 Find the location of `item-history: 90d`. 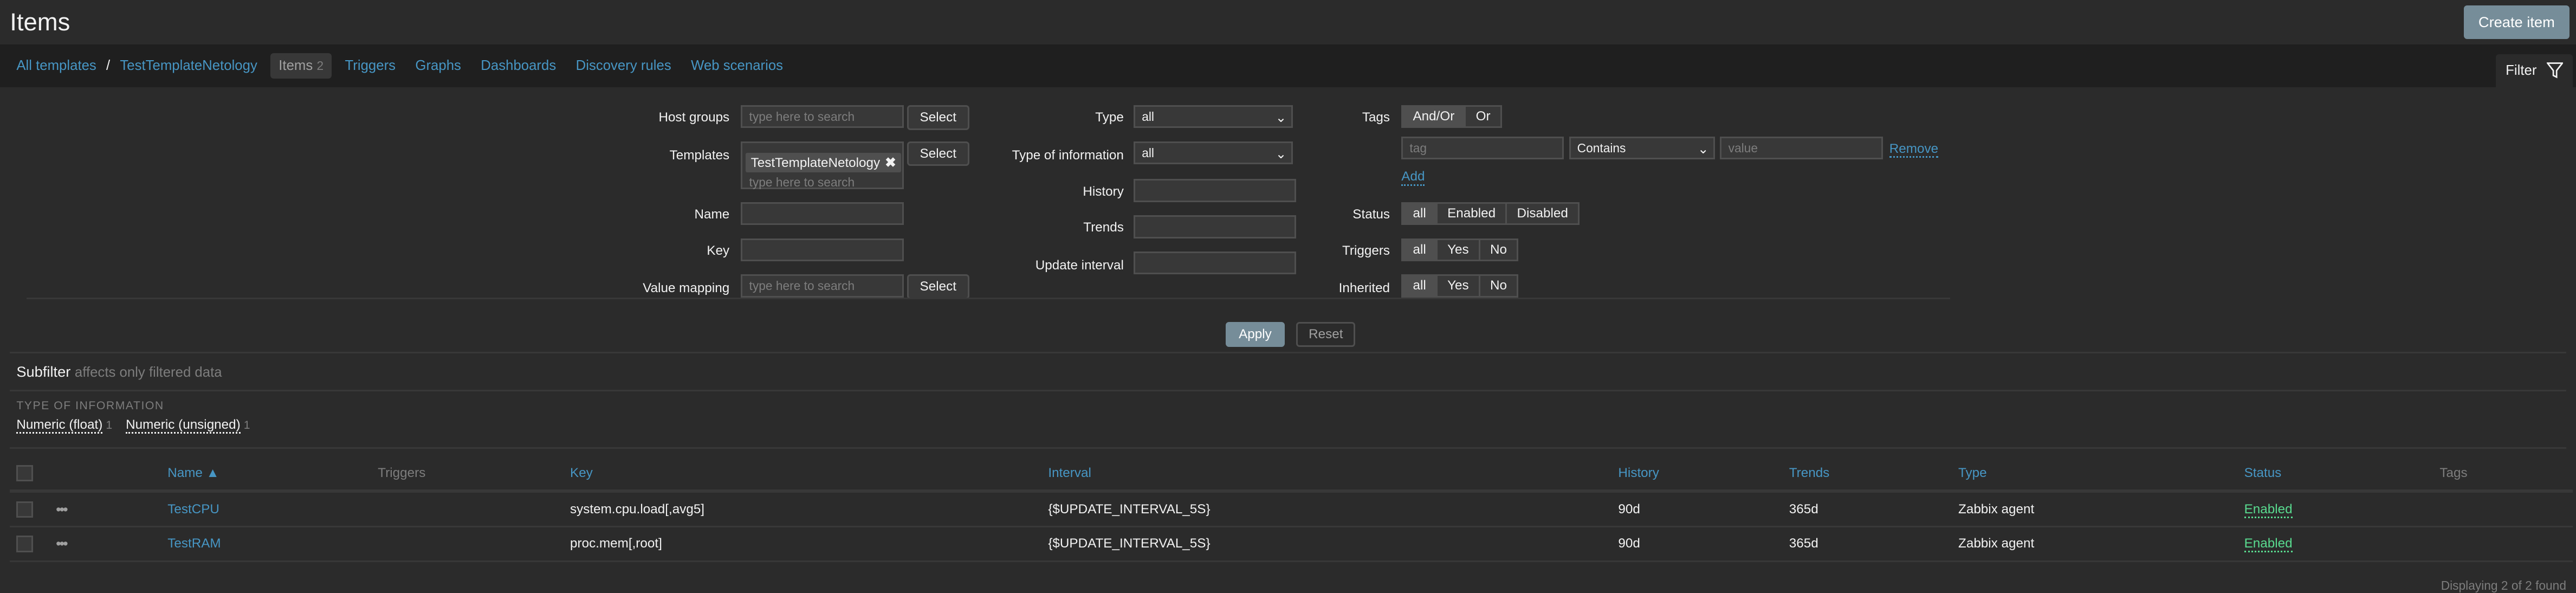

item-history: 90d is located at coordinates (1697, 510).